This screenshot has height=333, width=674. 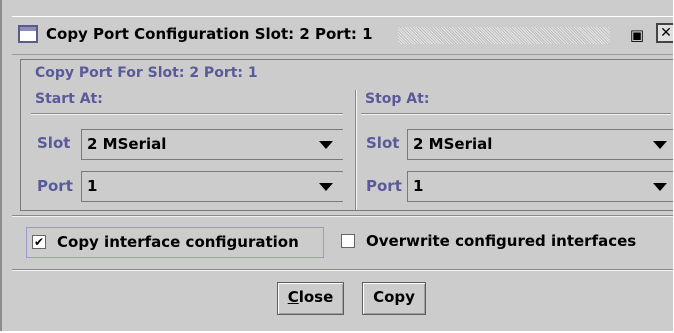 I want to click on stop-at-title: Stop At:, so click(x=397, y=99).